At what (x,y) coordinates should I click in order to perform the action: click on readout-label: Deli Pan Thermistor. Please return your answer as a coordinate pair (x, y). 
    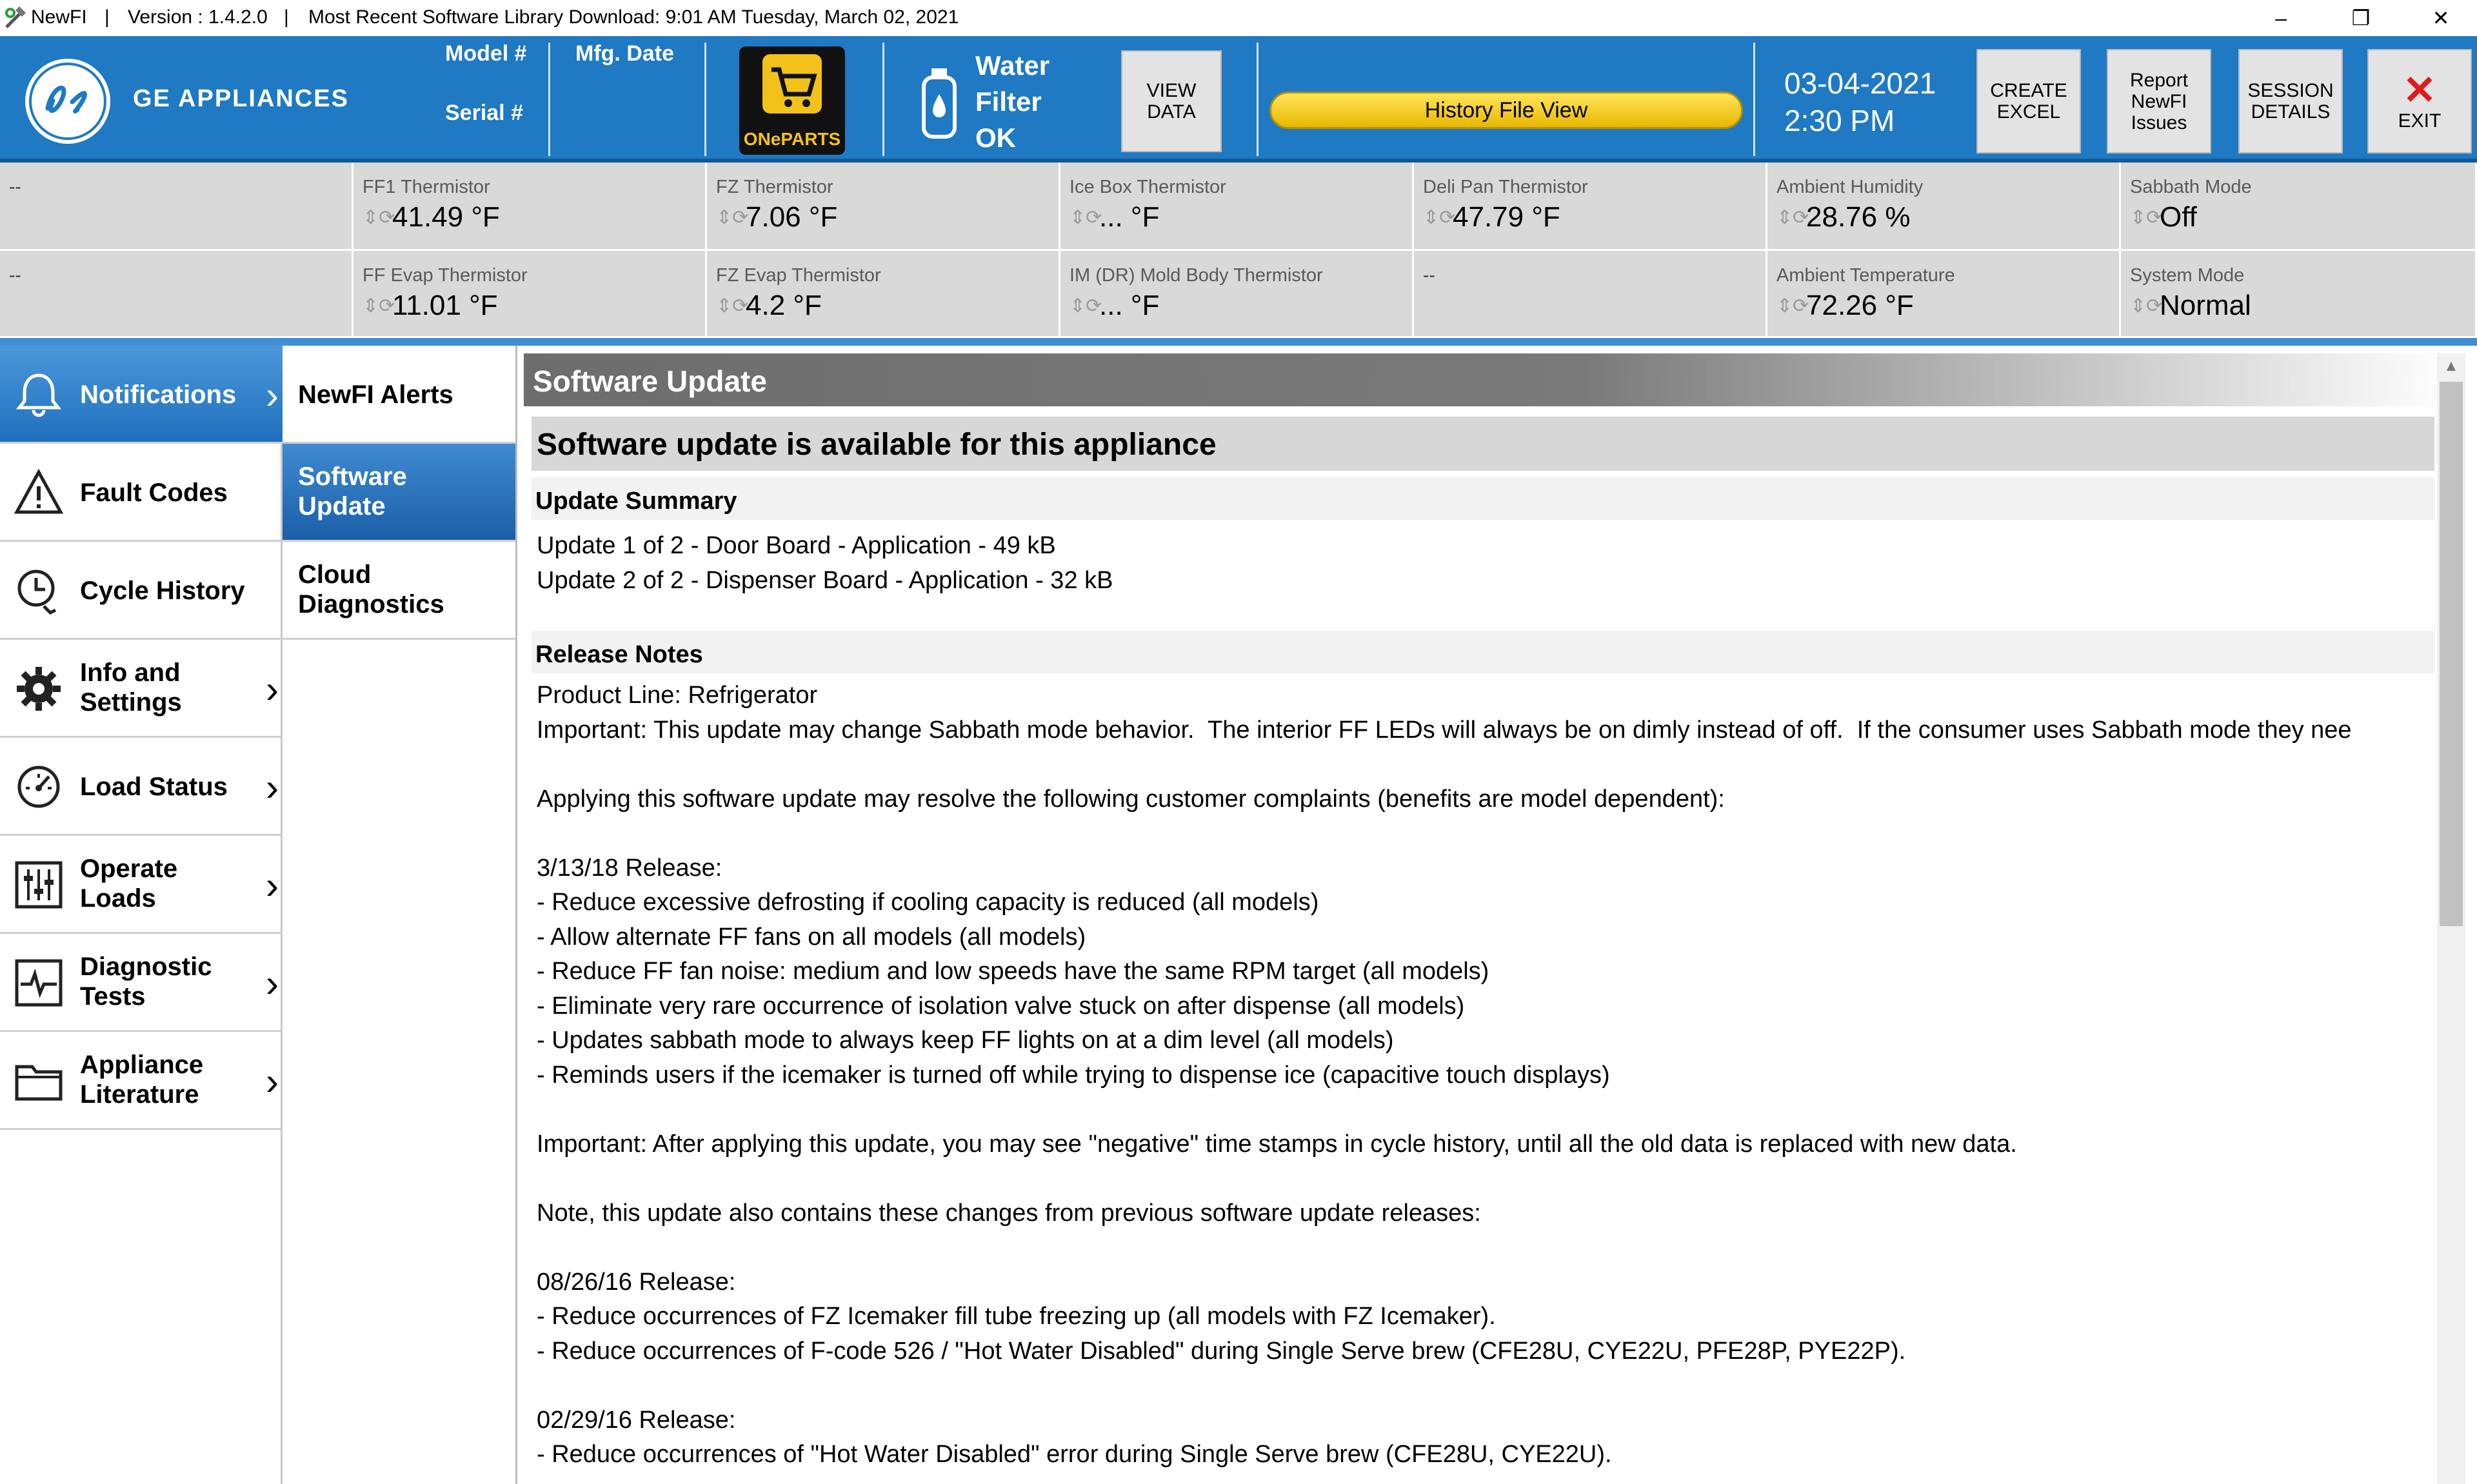
    Looking at the image, I should click on (1505, 187).